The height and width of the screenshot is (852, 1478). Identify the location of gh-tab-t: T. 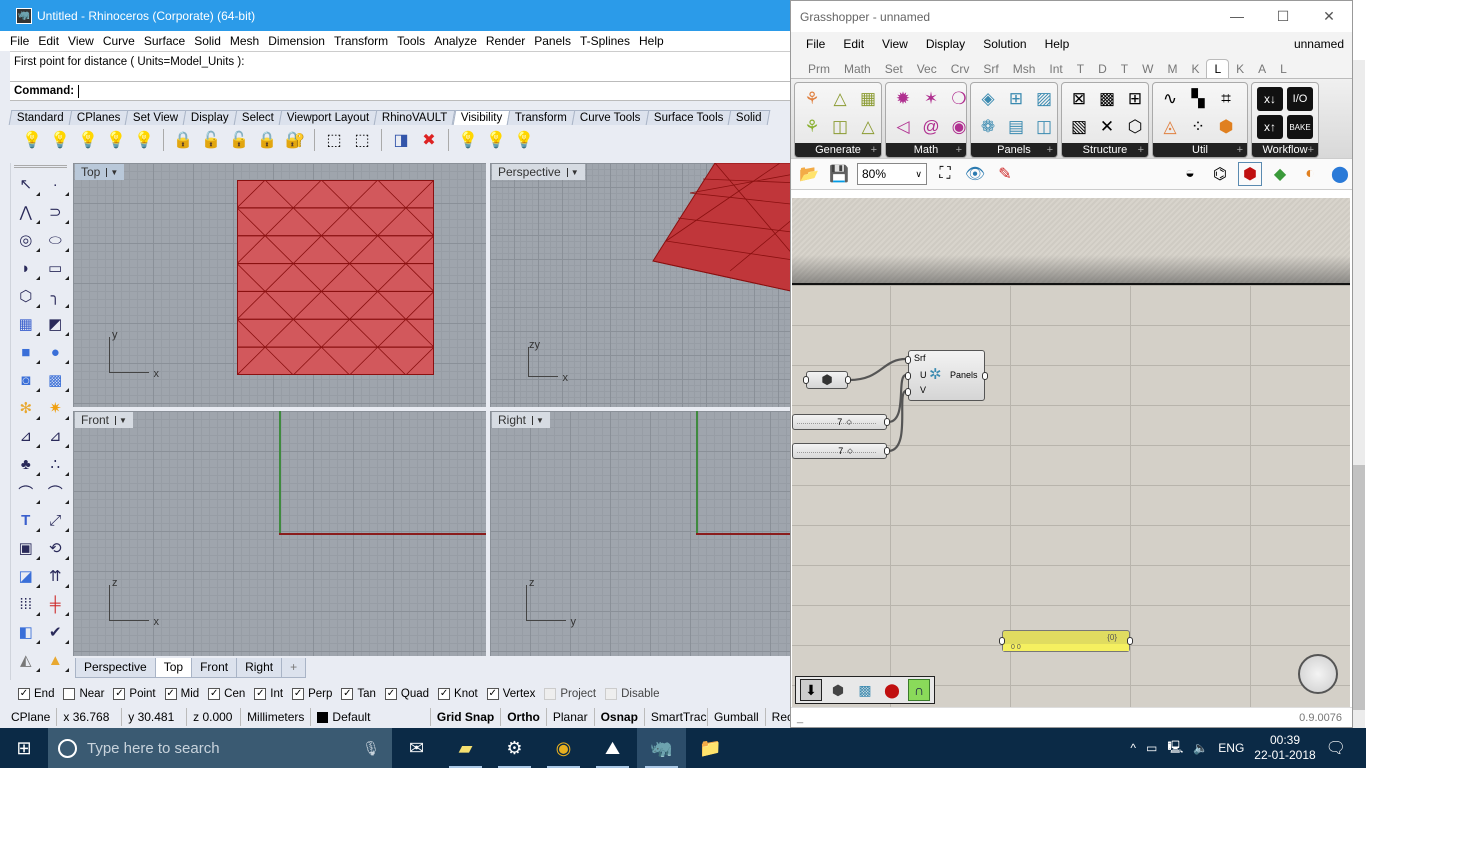
(1124, 69).